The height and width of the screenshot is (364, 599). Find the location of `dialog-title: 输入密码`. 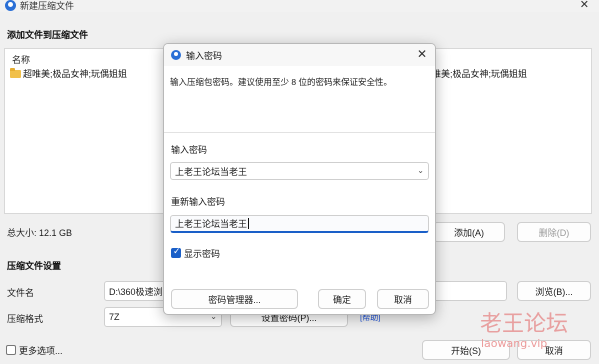

dialog-title: 输入密码 is located at coordinates (204, 56).